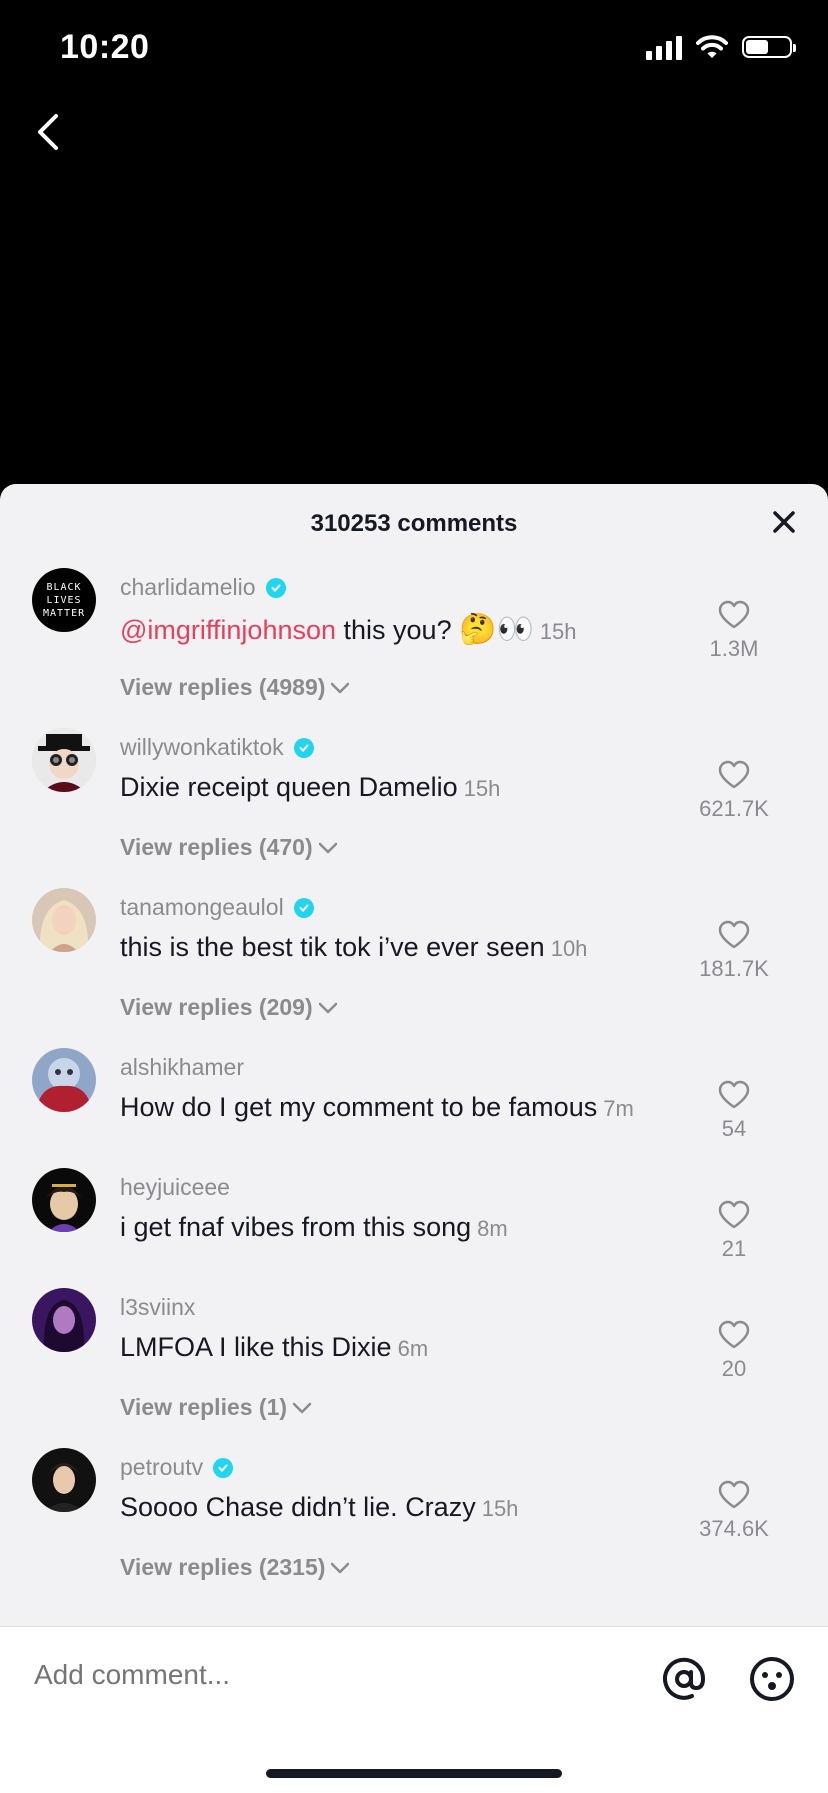 The width and height of the screenshot is (828, 1793). Describe the element at coordinates (217, 747) in the screenshot. I see `comment-username: willywonkatiktok` at that location.